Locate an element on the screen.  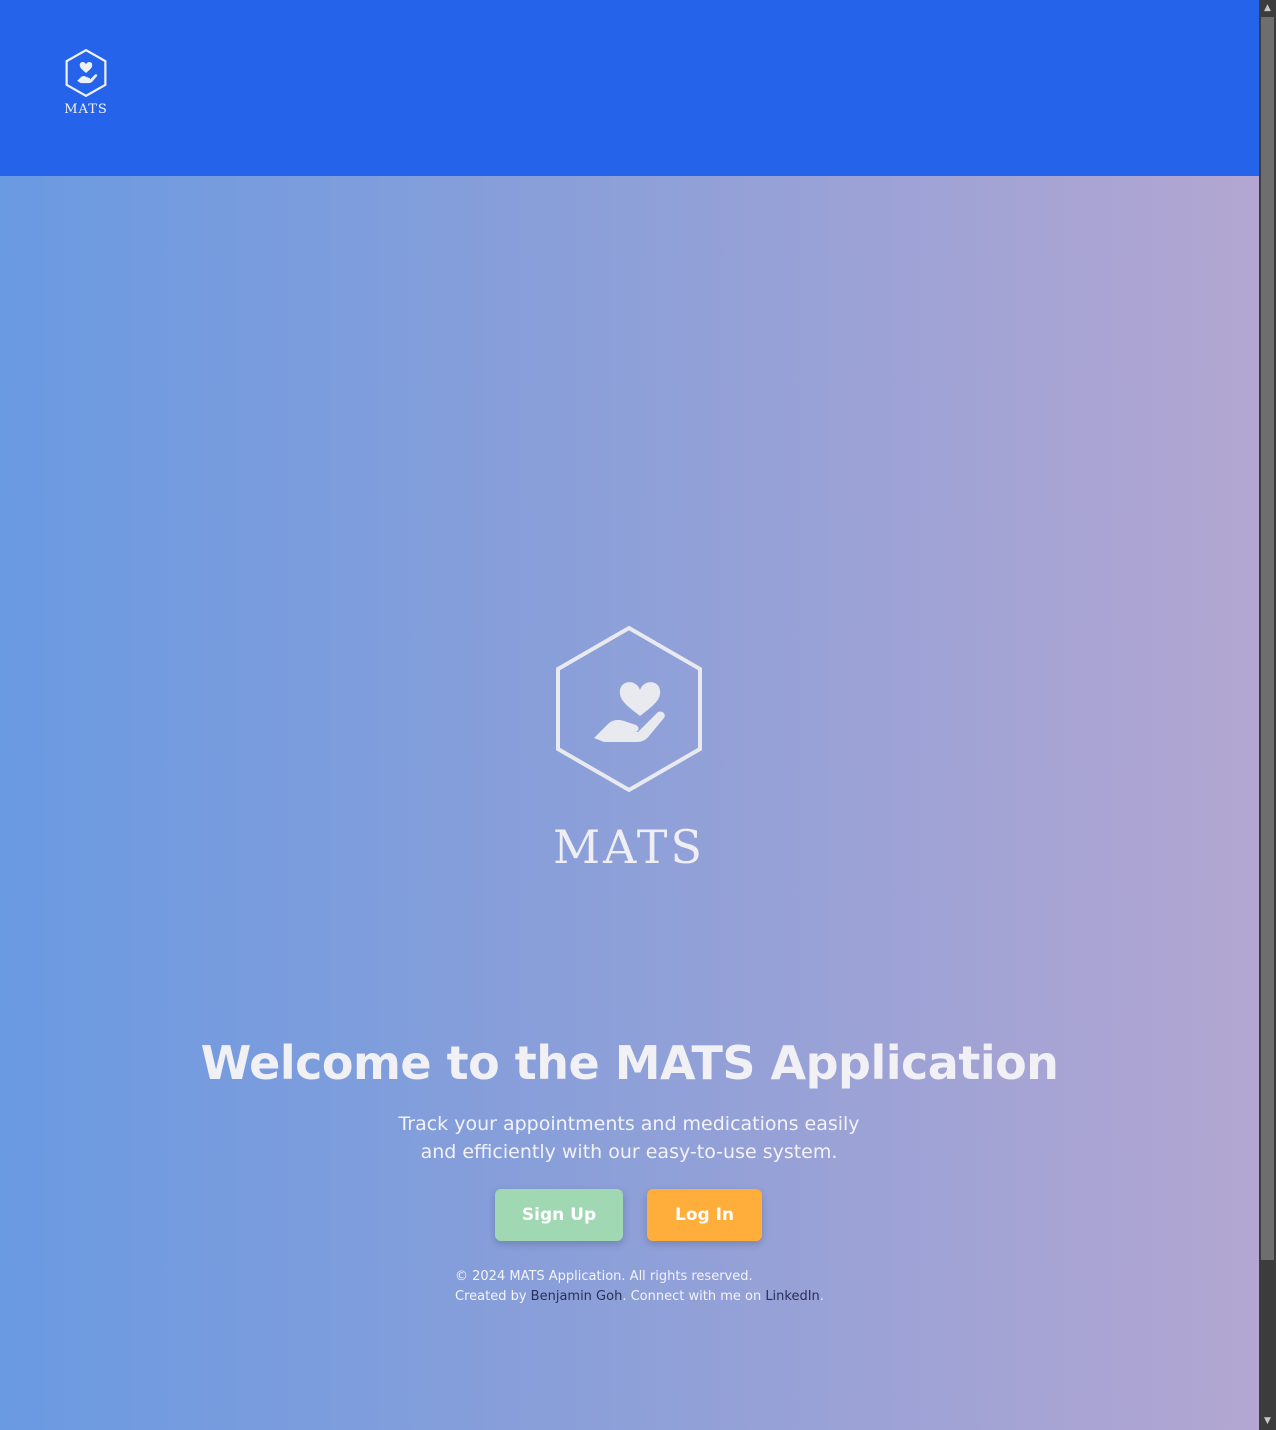
page-title: Welcome to the MATS Application is located at coordinates (629, 1063).